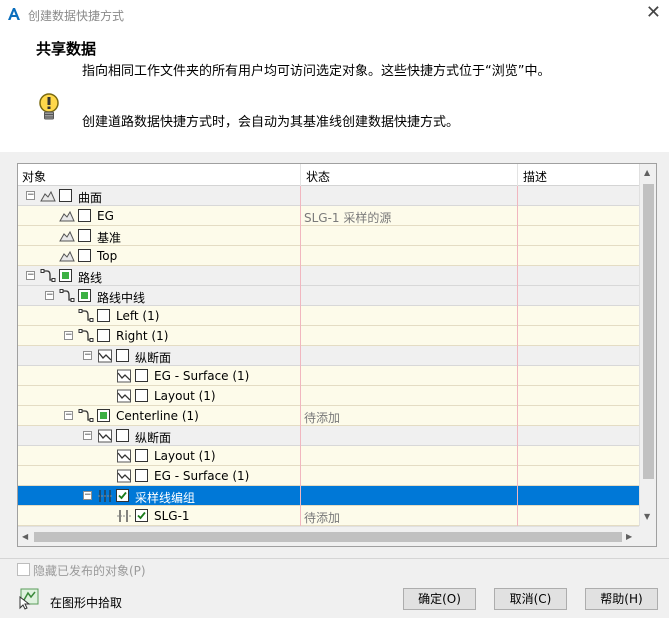 Image resolution: width=669 pixels, height=618 pixels. What do you see at coordinates (328, 296) in the screenshot?
I see `tree-row: − 路线中线` at bounding box center [328, 296].